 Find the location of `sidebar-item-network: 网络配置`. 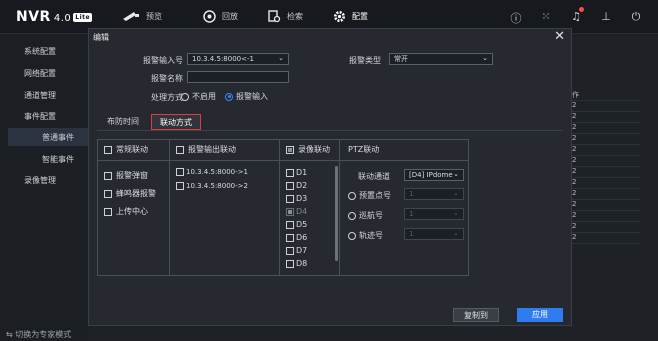

sidebar-item-network: 网络配置 is located at coordinates (40, 73).